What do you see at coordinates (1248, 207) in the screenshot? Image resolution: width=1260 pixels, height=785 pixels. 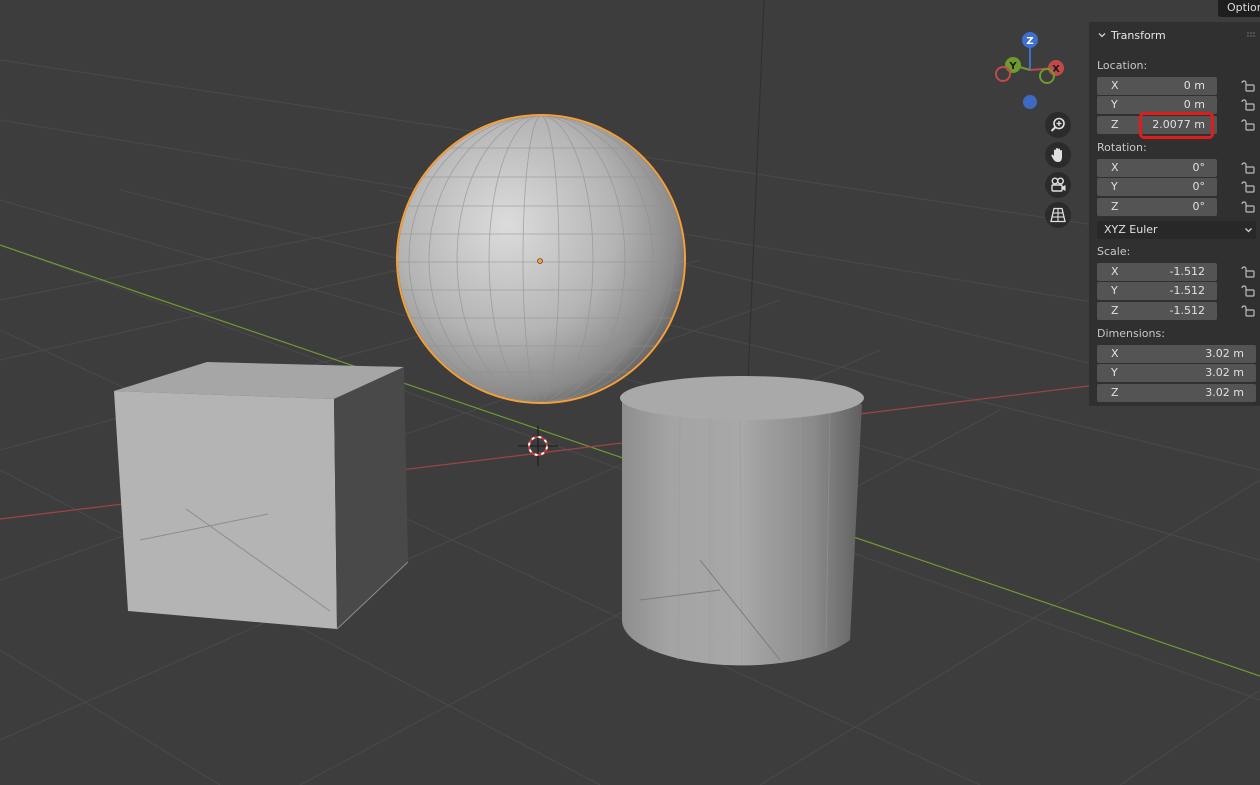 I see `lock-rotation-z-icon` at bounding box center [1248, 207].